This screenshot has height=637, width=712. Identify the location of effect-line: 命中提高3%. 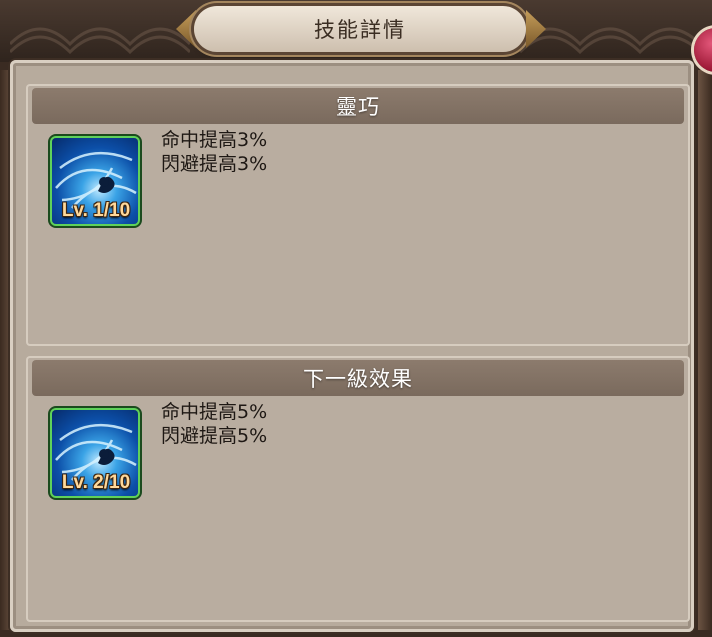
(214, 140).